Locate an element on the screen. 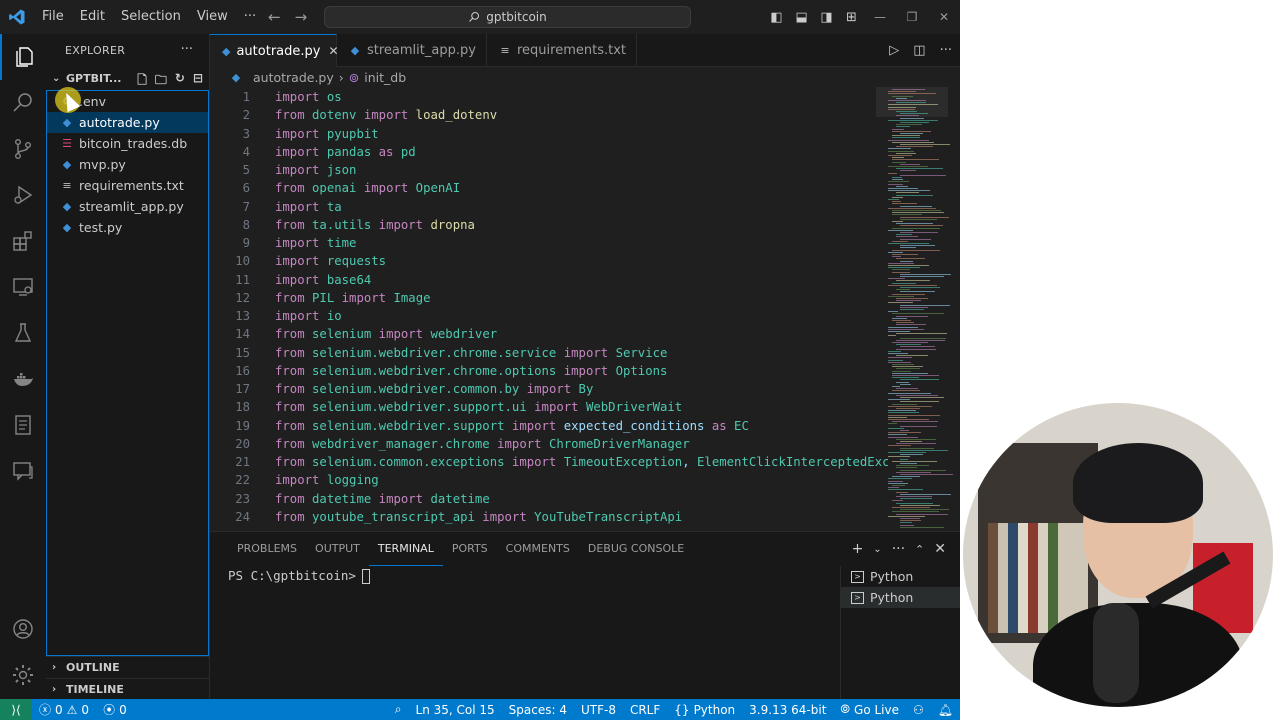 This screenshot has height=720, width=1280. terminal-dropdown-icon: ⌄ is located at coordinates (877, 549).